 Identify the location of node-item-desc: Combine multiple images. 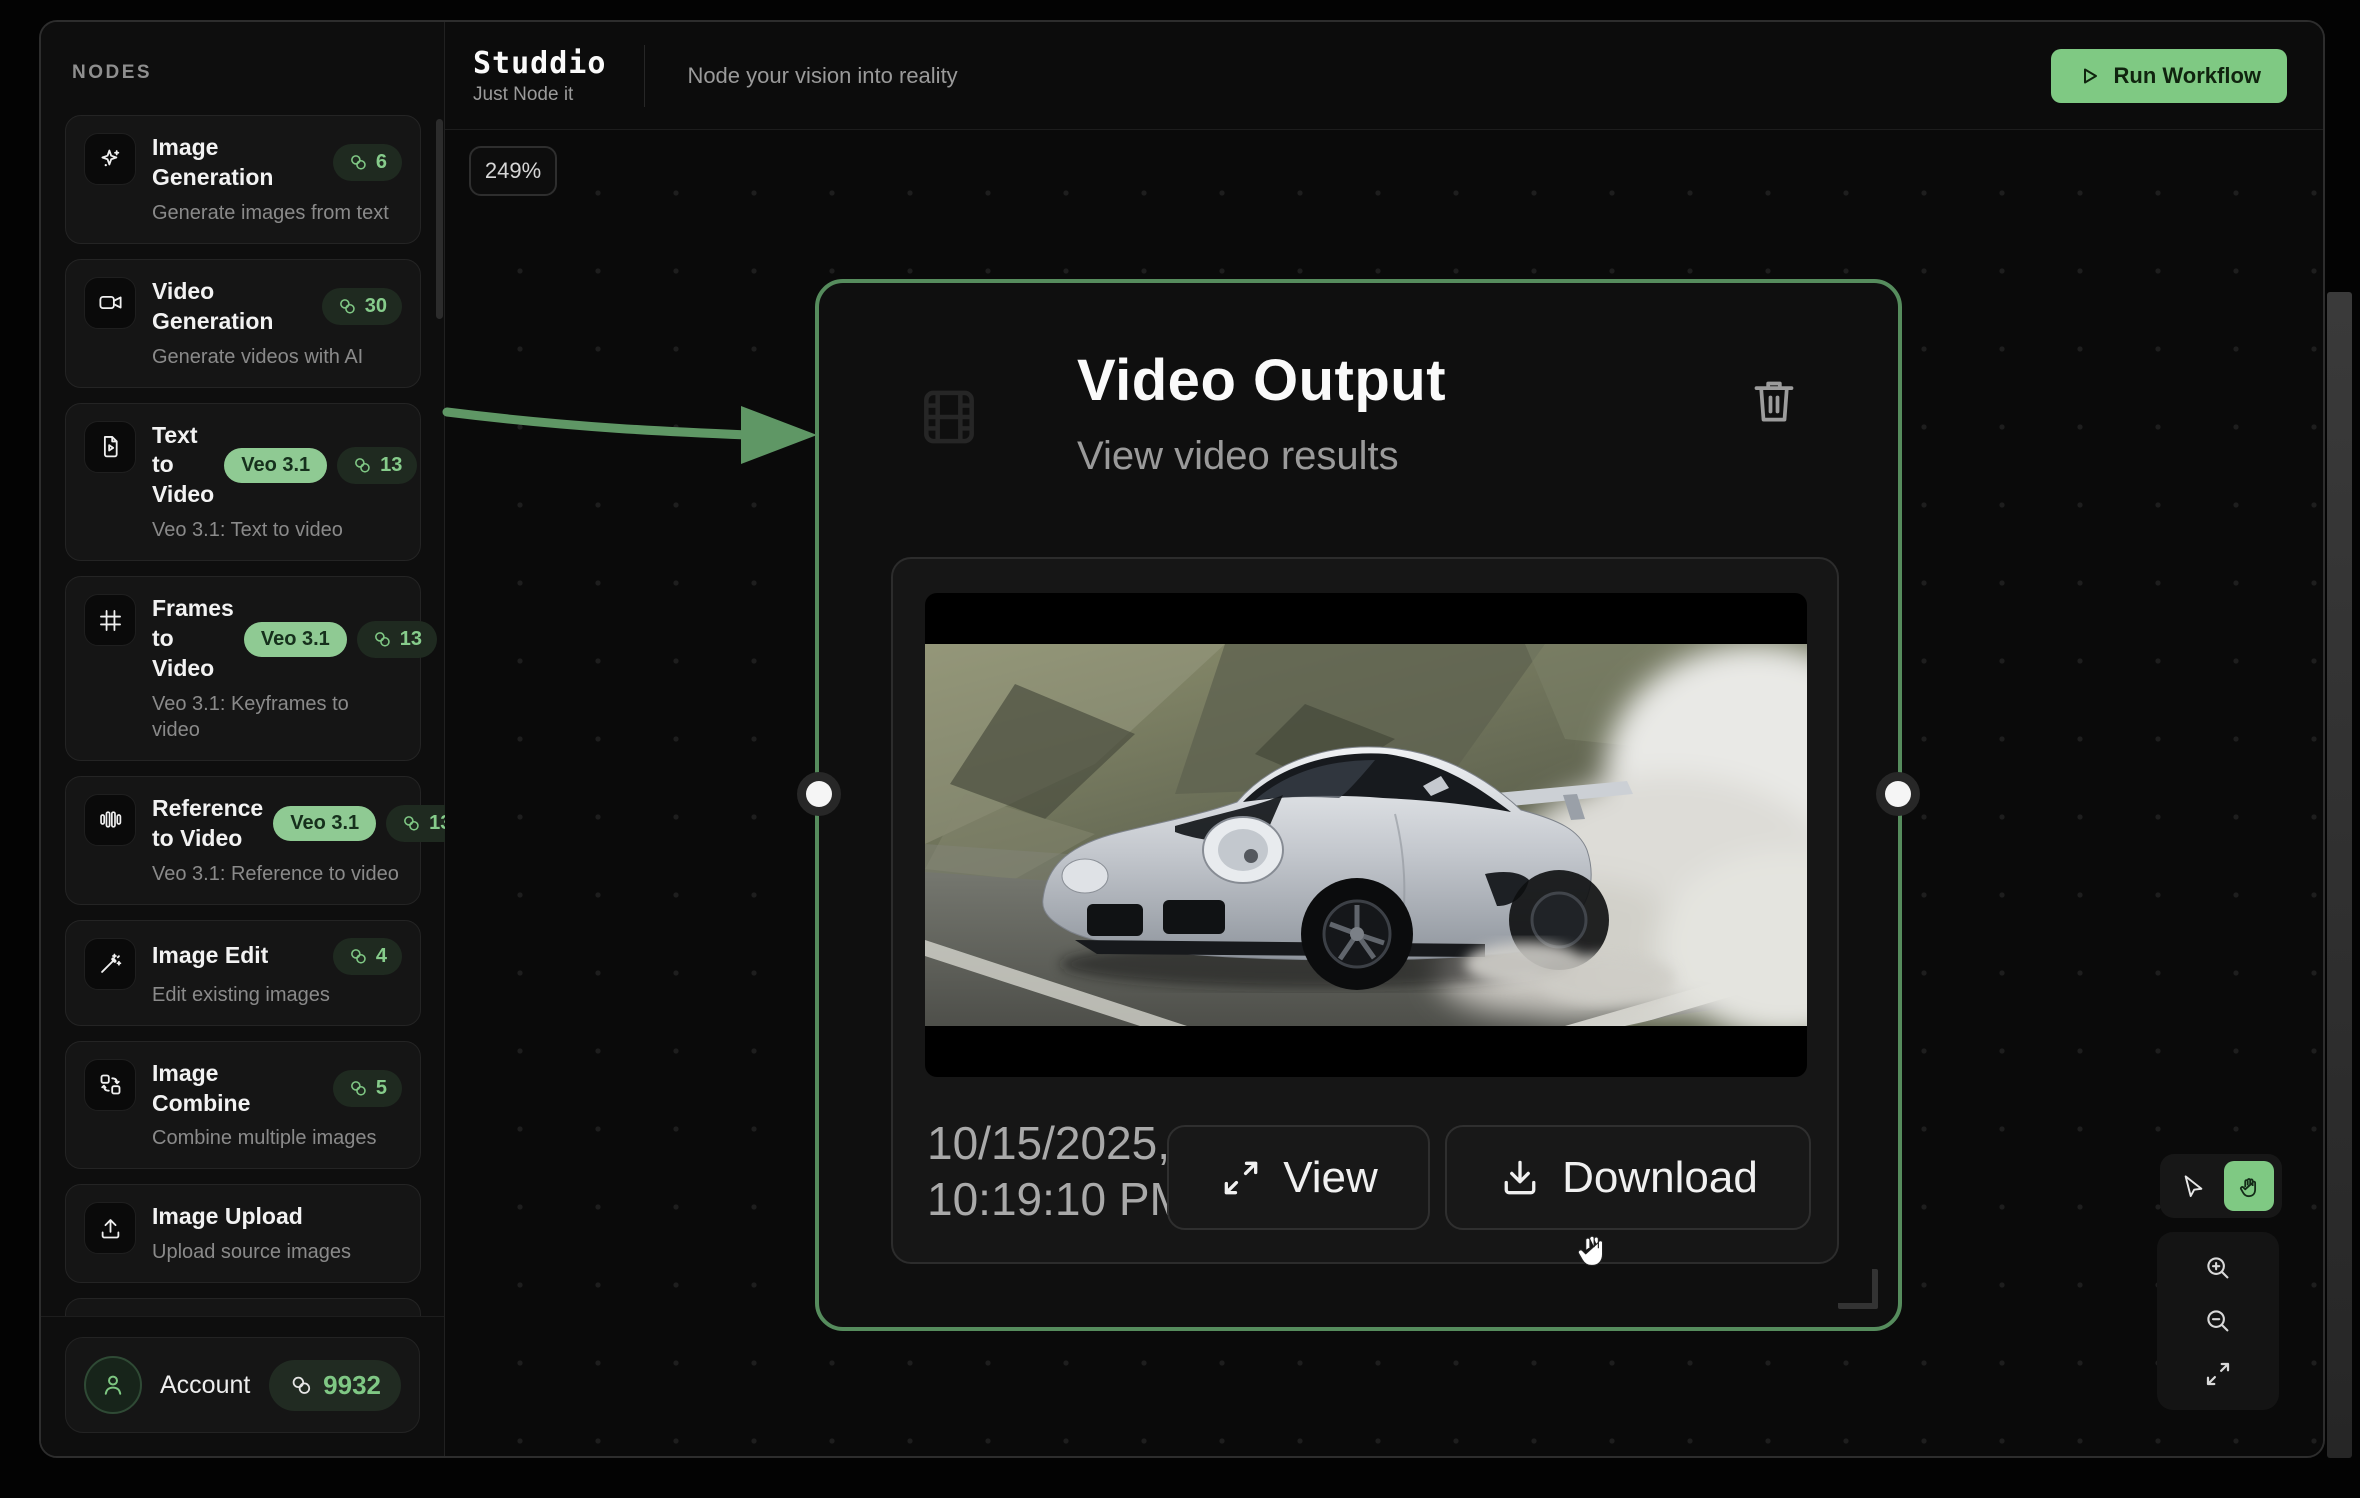
(264, 1138).